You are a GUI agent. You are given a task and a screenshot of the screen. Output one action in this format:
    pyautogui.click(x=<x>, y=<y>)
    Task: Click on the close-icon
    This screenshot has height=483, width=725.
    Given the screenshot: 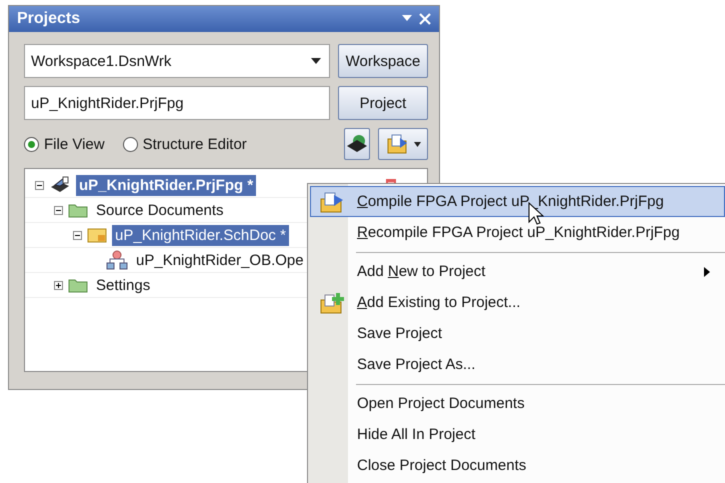 What is the action you would take?
    pyautogui.click(x=425, y=19)
    